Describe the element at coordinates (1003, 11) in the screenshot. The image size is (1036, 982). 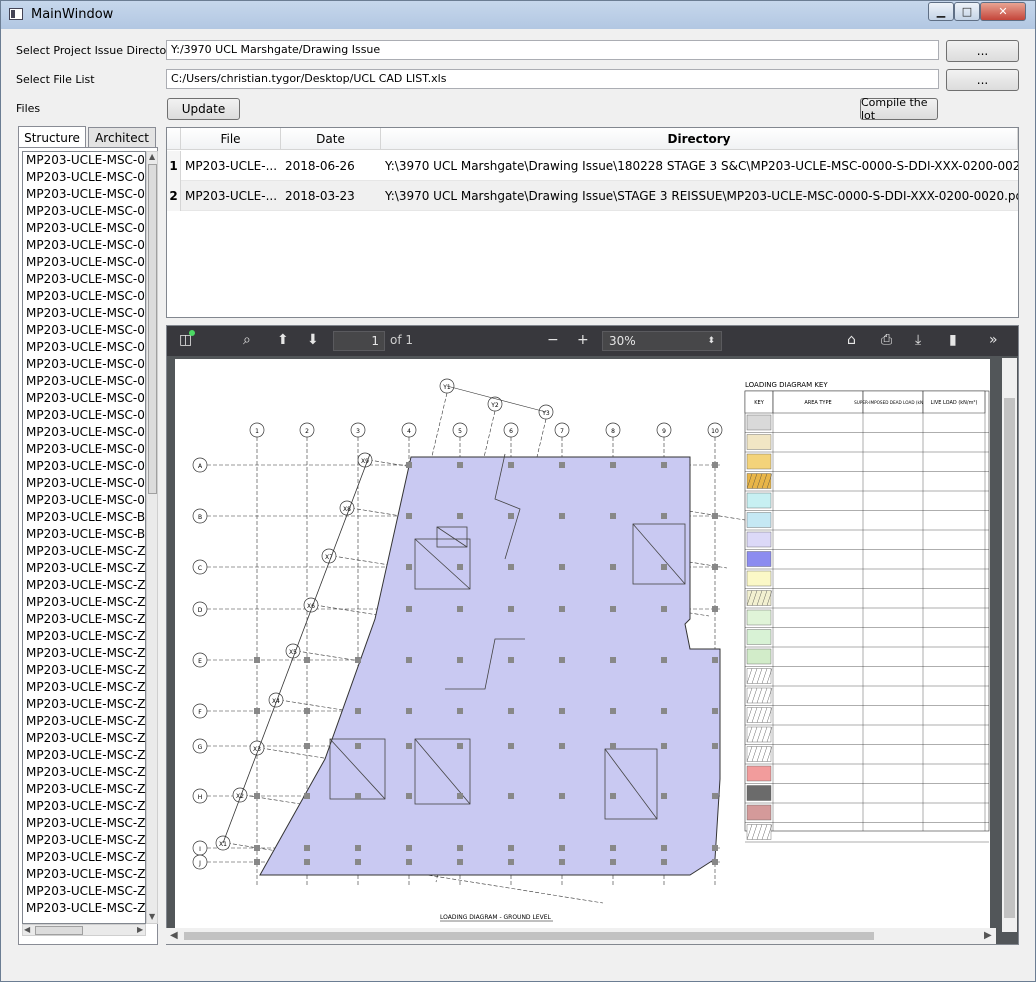
I see `close-button: ✕` at that location.